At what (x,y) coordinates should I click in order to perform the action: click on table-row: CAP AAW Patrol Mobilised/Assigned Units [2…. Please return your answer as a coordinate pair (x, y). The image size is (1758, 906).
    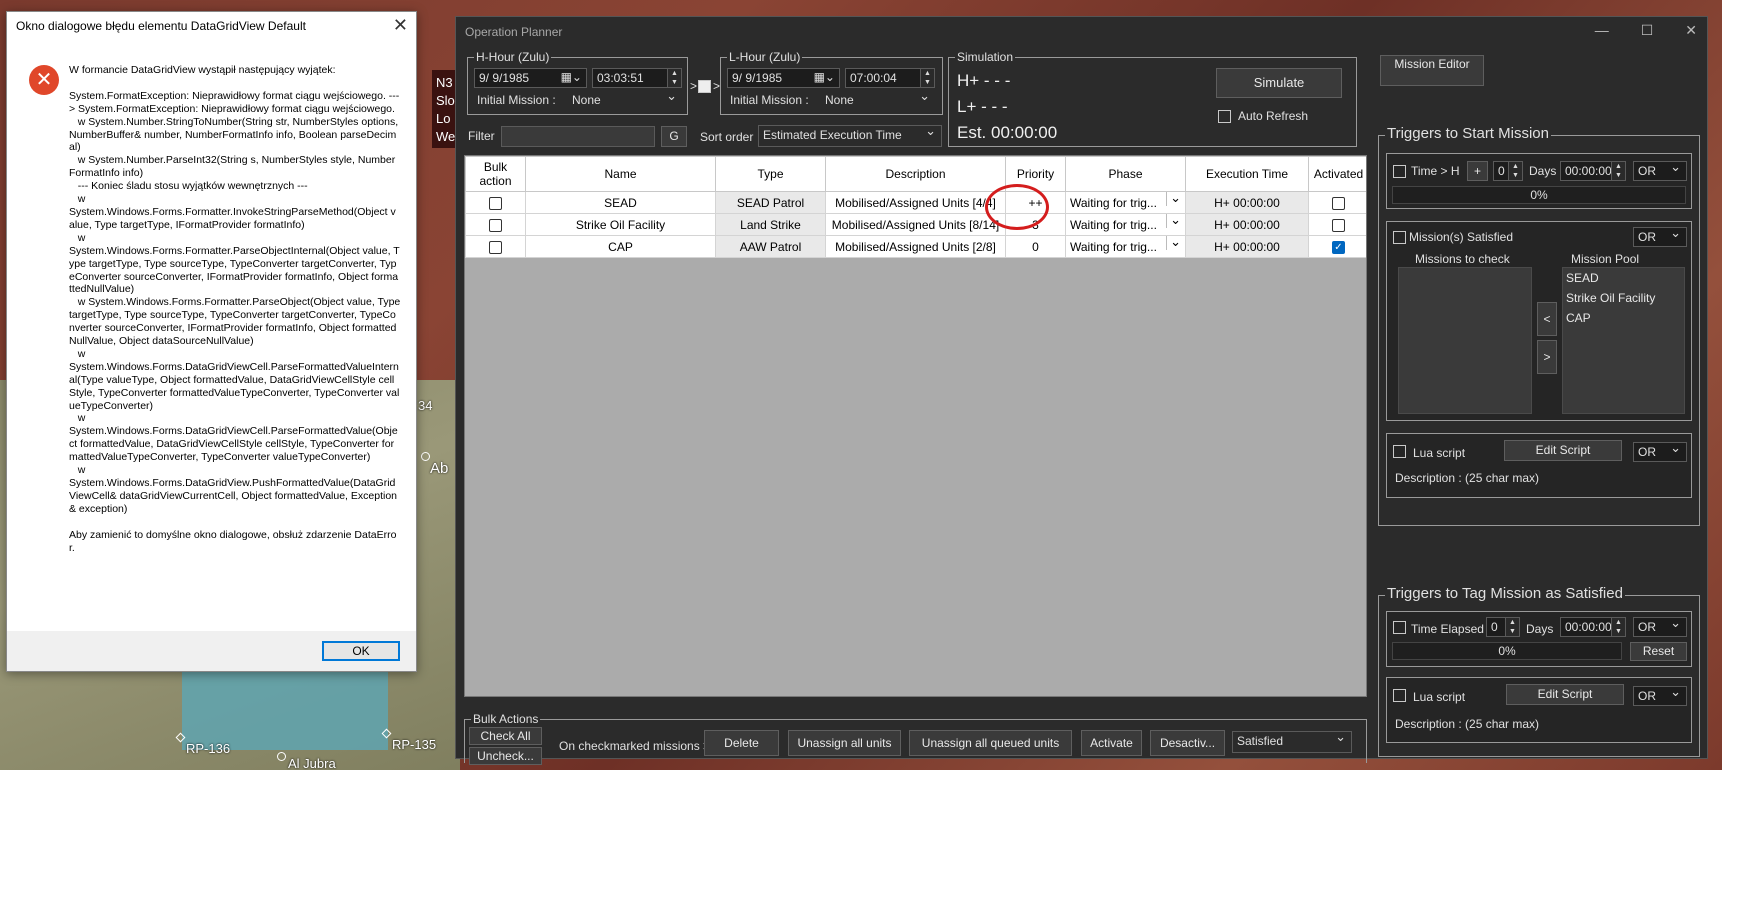
    Looking at the image, I should click on (915, 246).